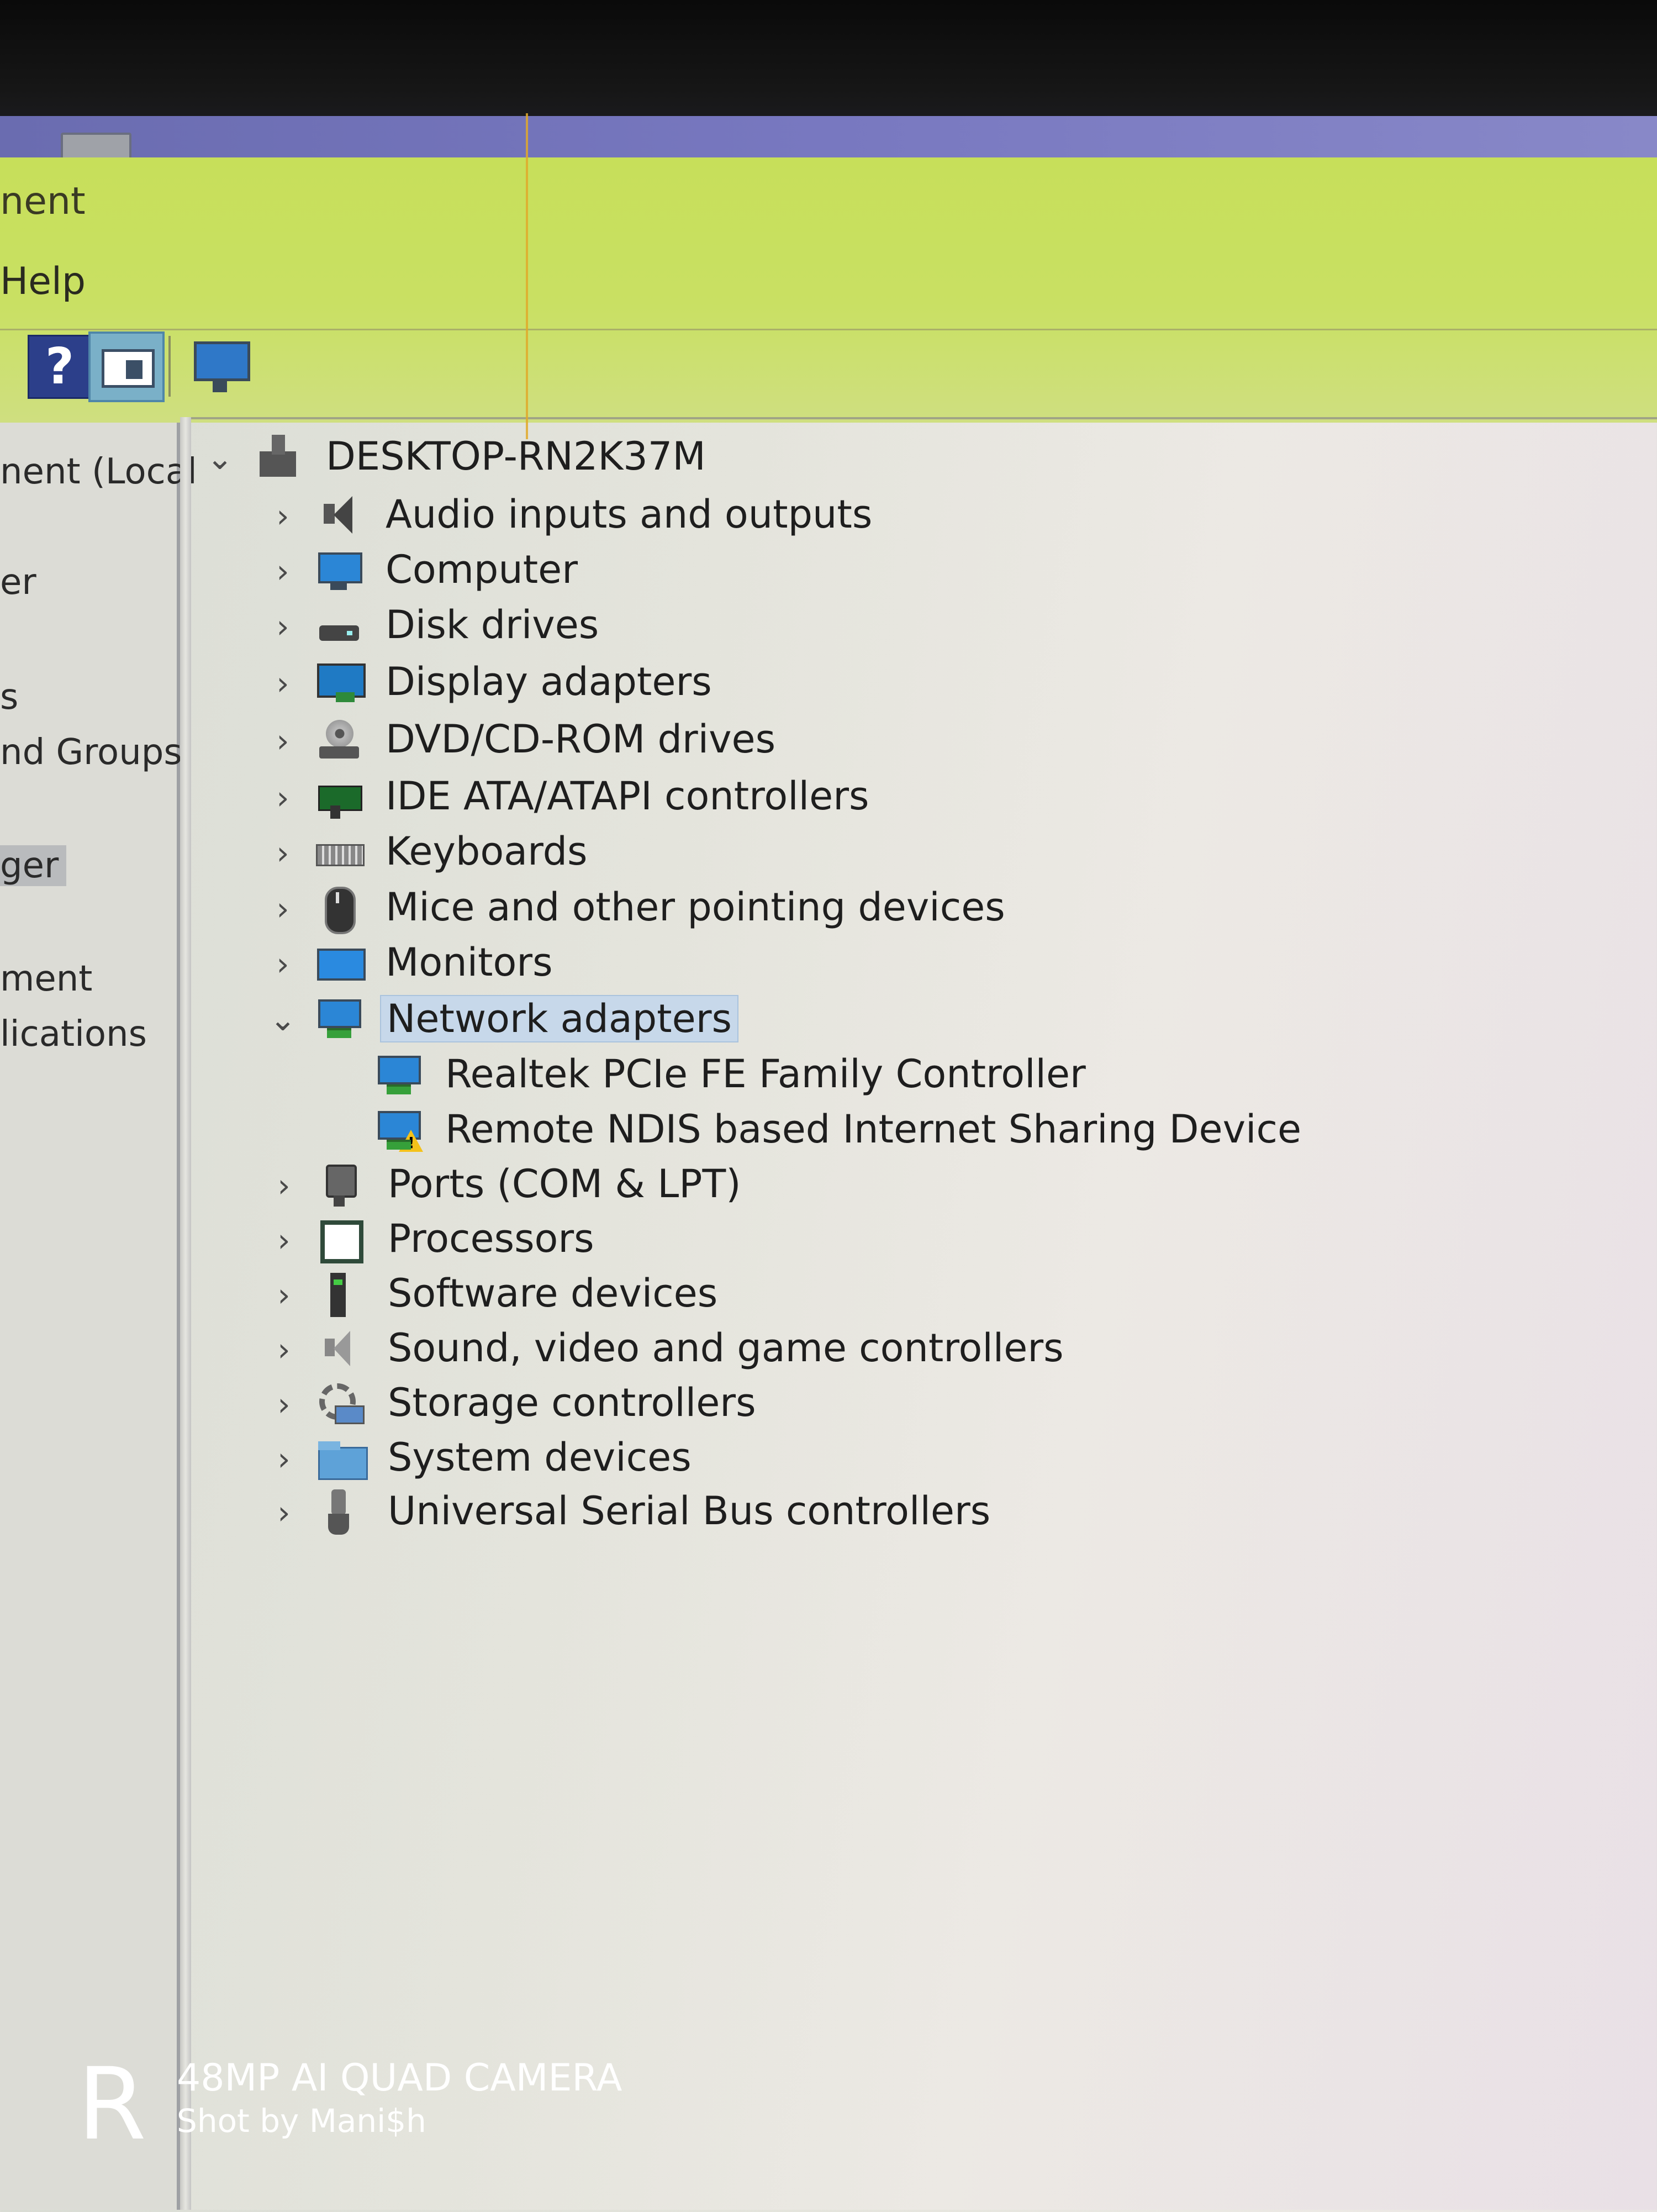 This screenshot has width=1657, height=2212. I want to click on window-header: nent Help ?, so click(828, 290).